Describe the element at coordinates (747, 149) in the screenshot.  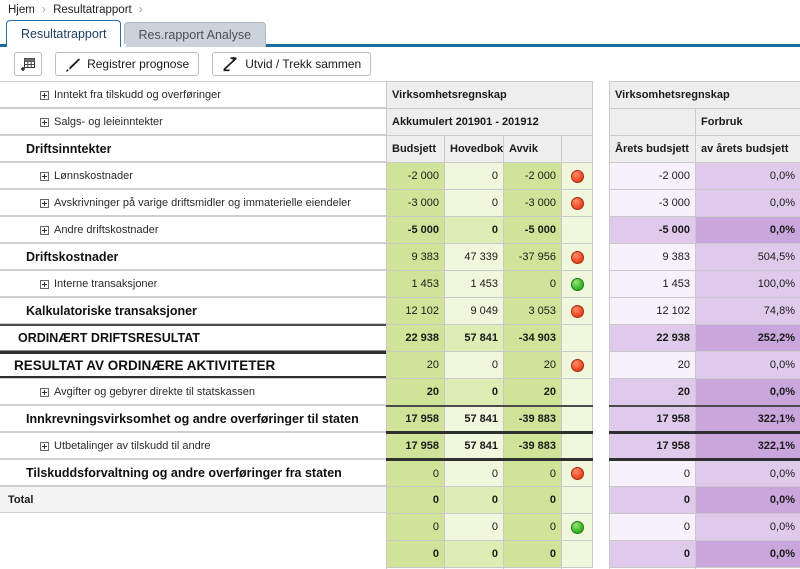
I see `col-header-av-arets-budsjett: av årets budsjett` at that location.